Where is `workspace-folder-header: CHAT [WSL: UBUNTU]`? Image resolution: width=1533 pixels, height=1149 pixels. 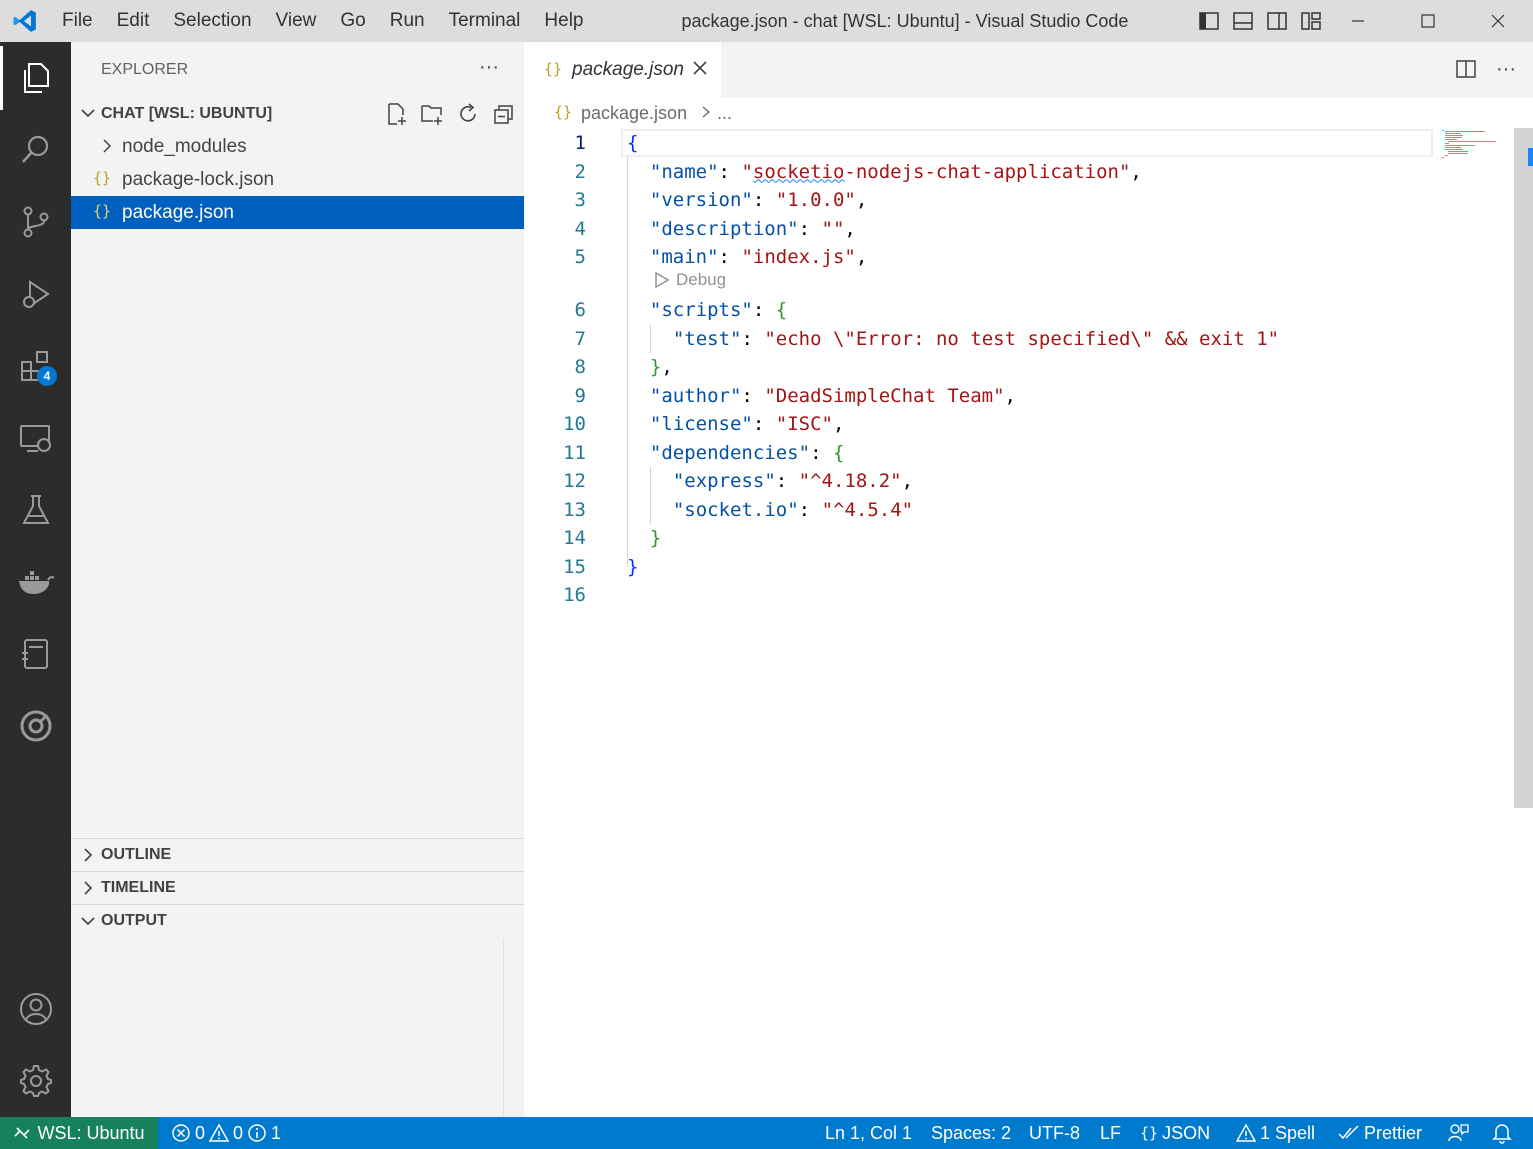 workspace-folder-header: CHAT [WSL: UBUNTU] is located at coordinates (297, 114).